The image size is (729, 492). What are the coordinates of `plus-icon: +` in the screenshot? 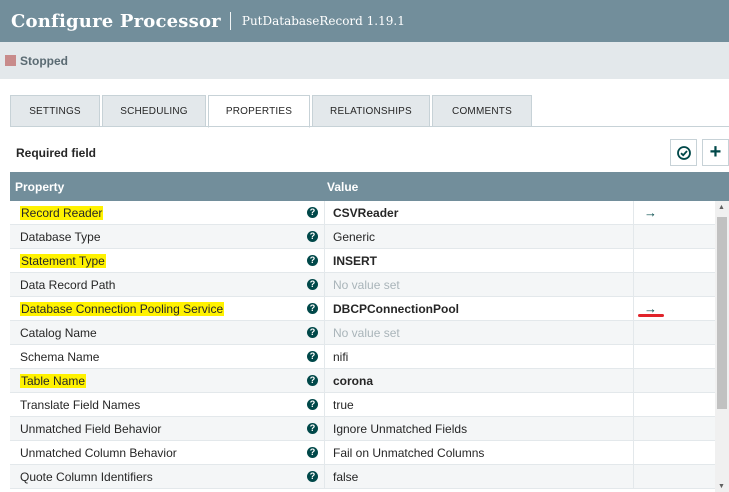 It's located at (715, 152).